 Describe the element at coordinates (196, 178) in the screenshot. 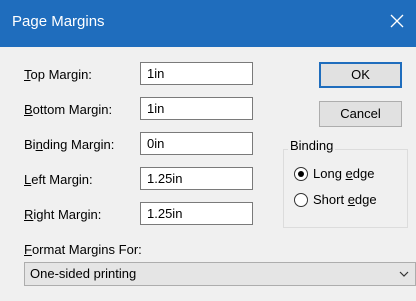

I see `left-margin-field: 1.25in` at that location.